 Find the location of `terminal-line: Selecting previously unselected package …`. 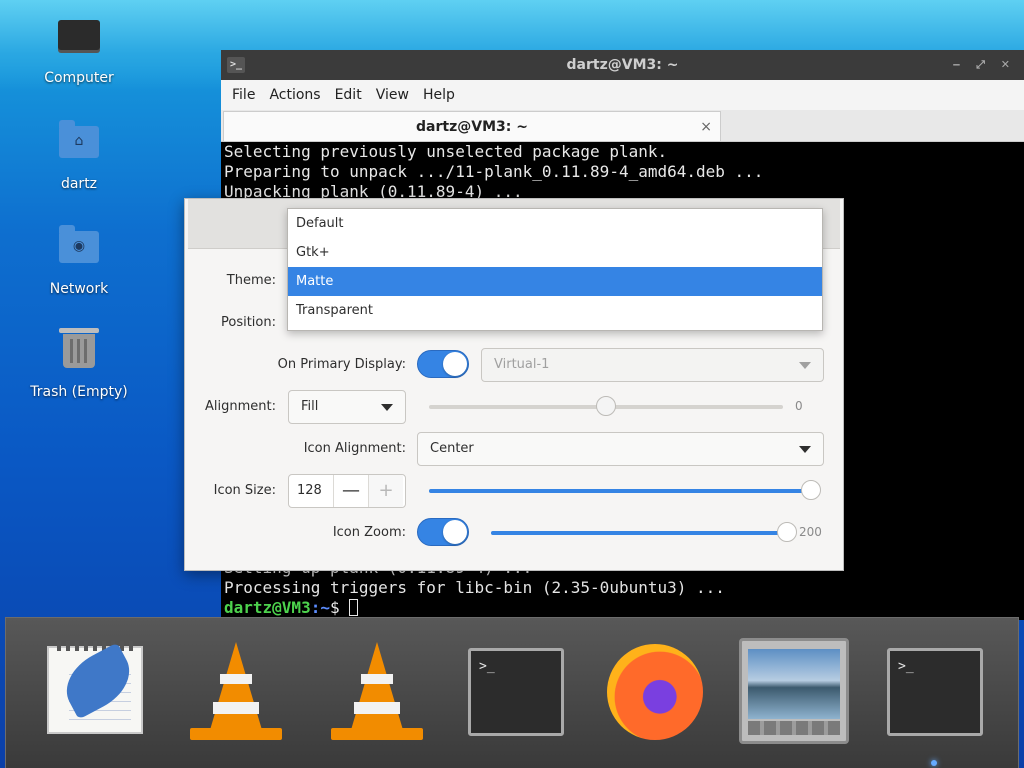

terminal-line: Selecting previously unselected package … is located at coordinates (446, 151).